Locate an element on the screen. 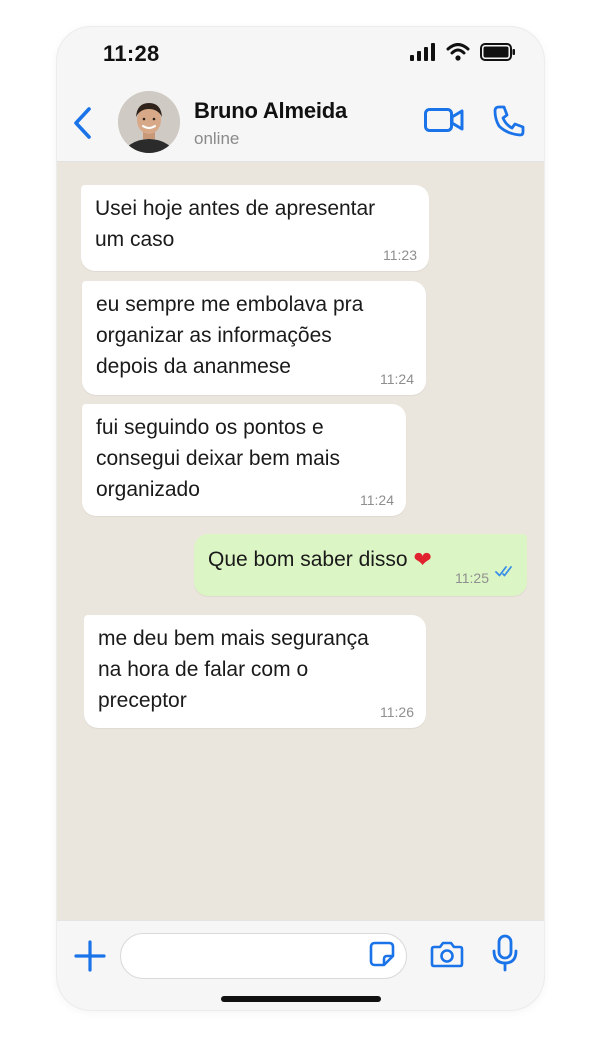  avatar-image is located at coordinates (149, 122).